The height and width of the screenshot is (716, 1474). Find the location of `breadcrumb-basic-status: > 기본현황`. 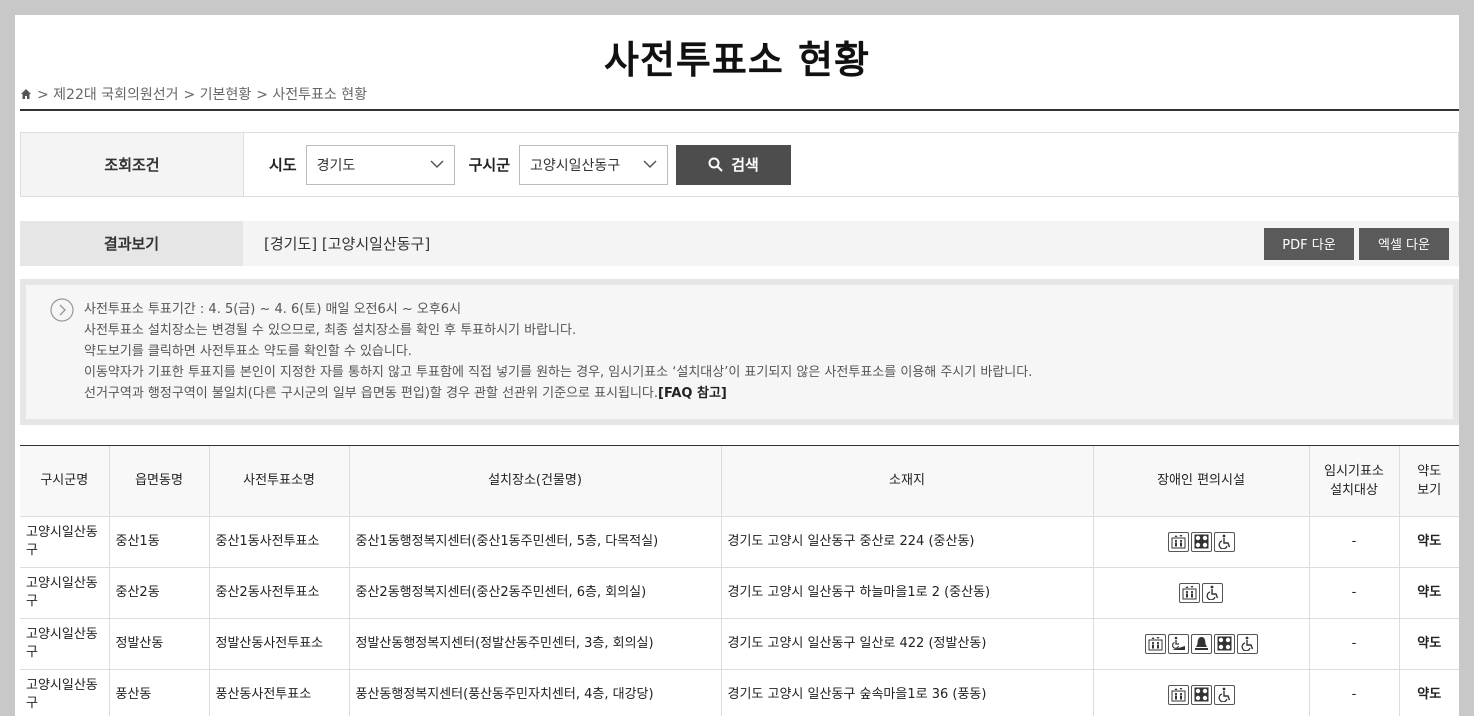

breadcrumb-basic-status: > 기본현황 is located at coordinates (218, 94).